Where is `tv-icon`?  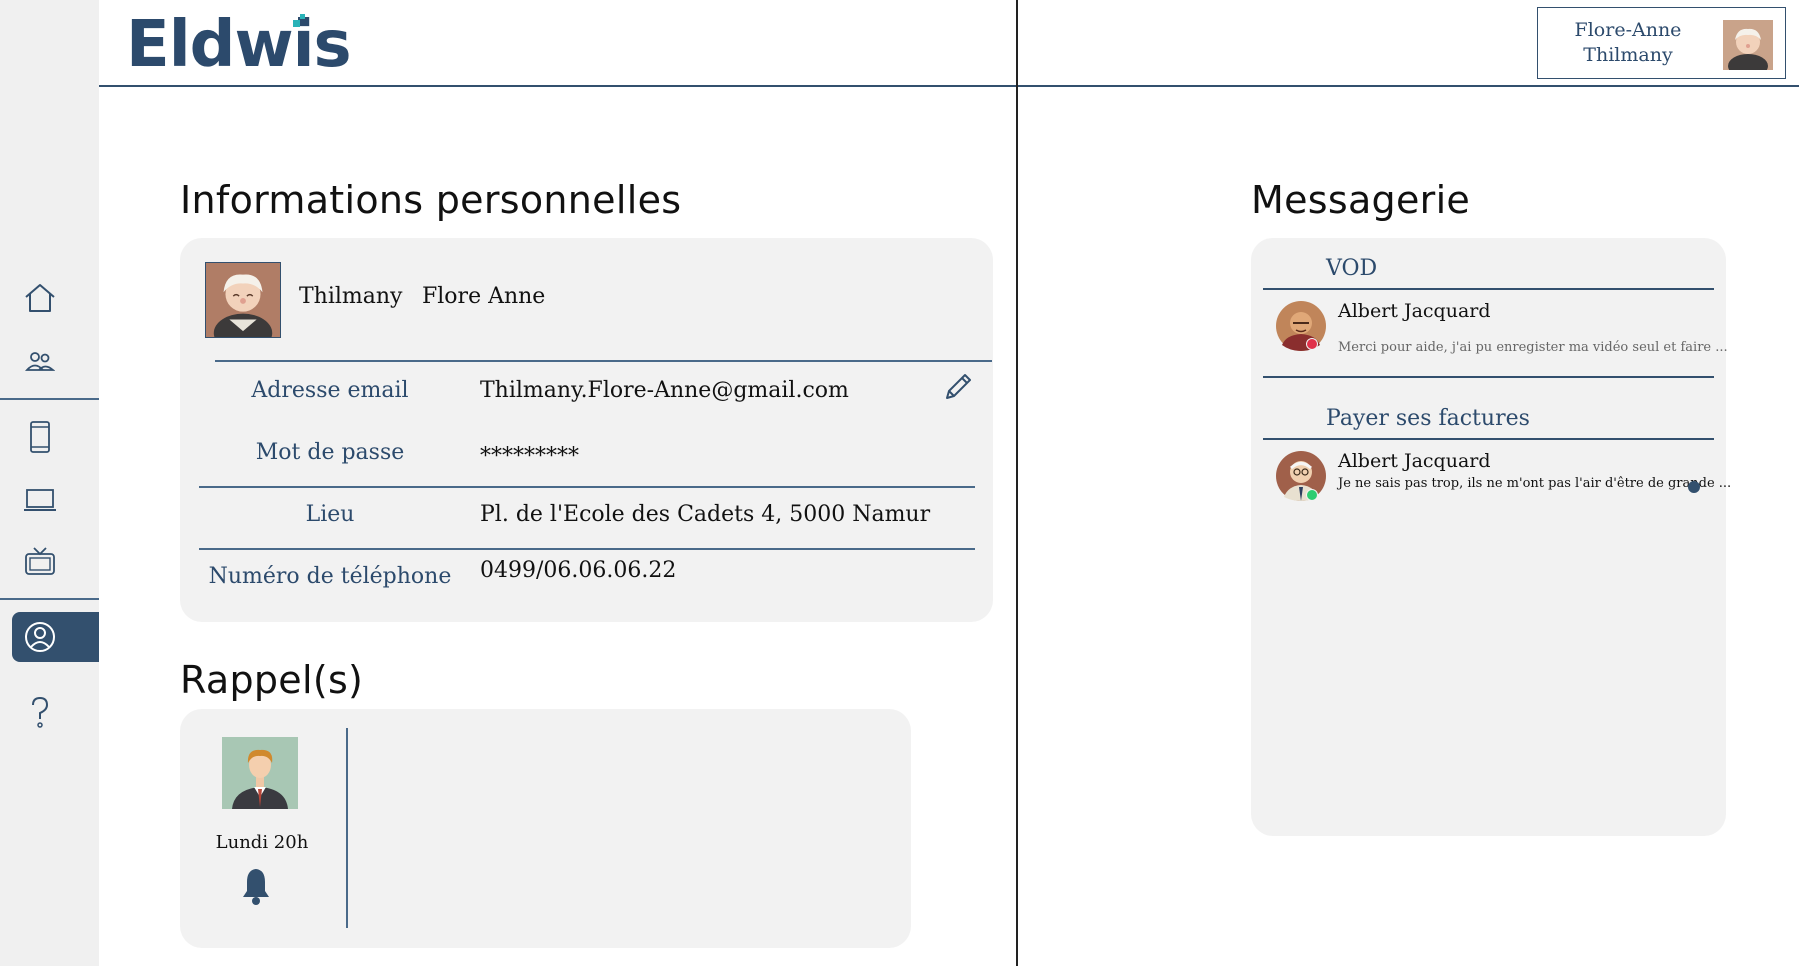
tv-icon is located at coordinates (40, 562).